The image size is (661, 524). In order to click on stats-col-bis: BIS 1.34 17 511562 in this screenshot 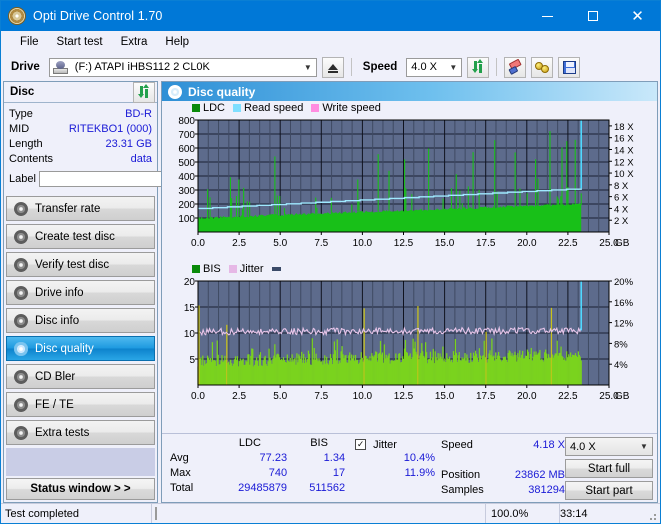, I will do `click(316, 468)`.